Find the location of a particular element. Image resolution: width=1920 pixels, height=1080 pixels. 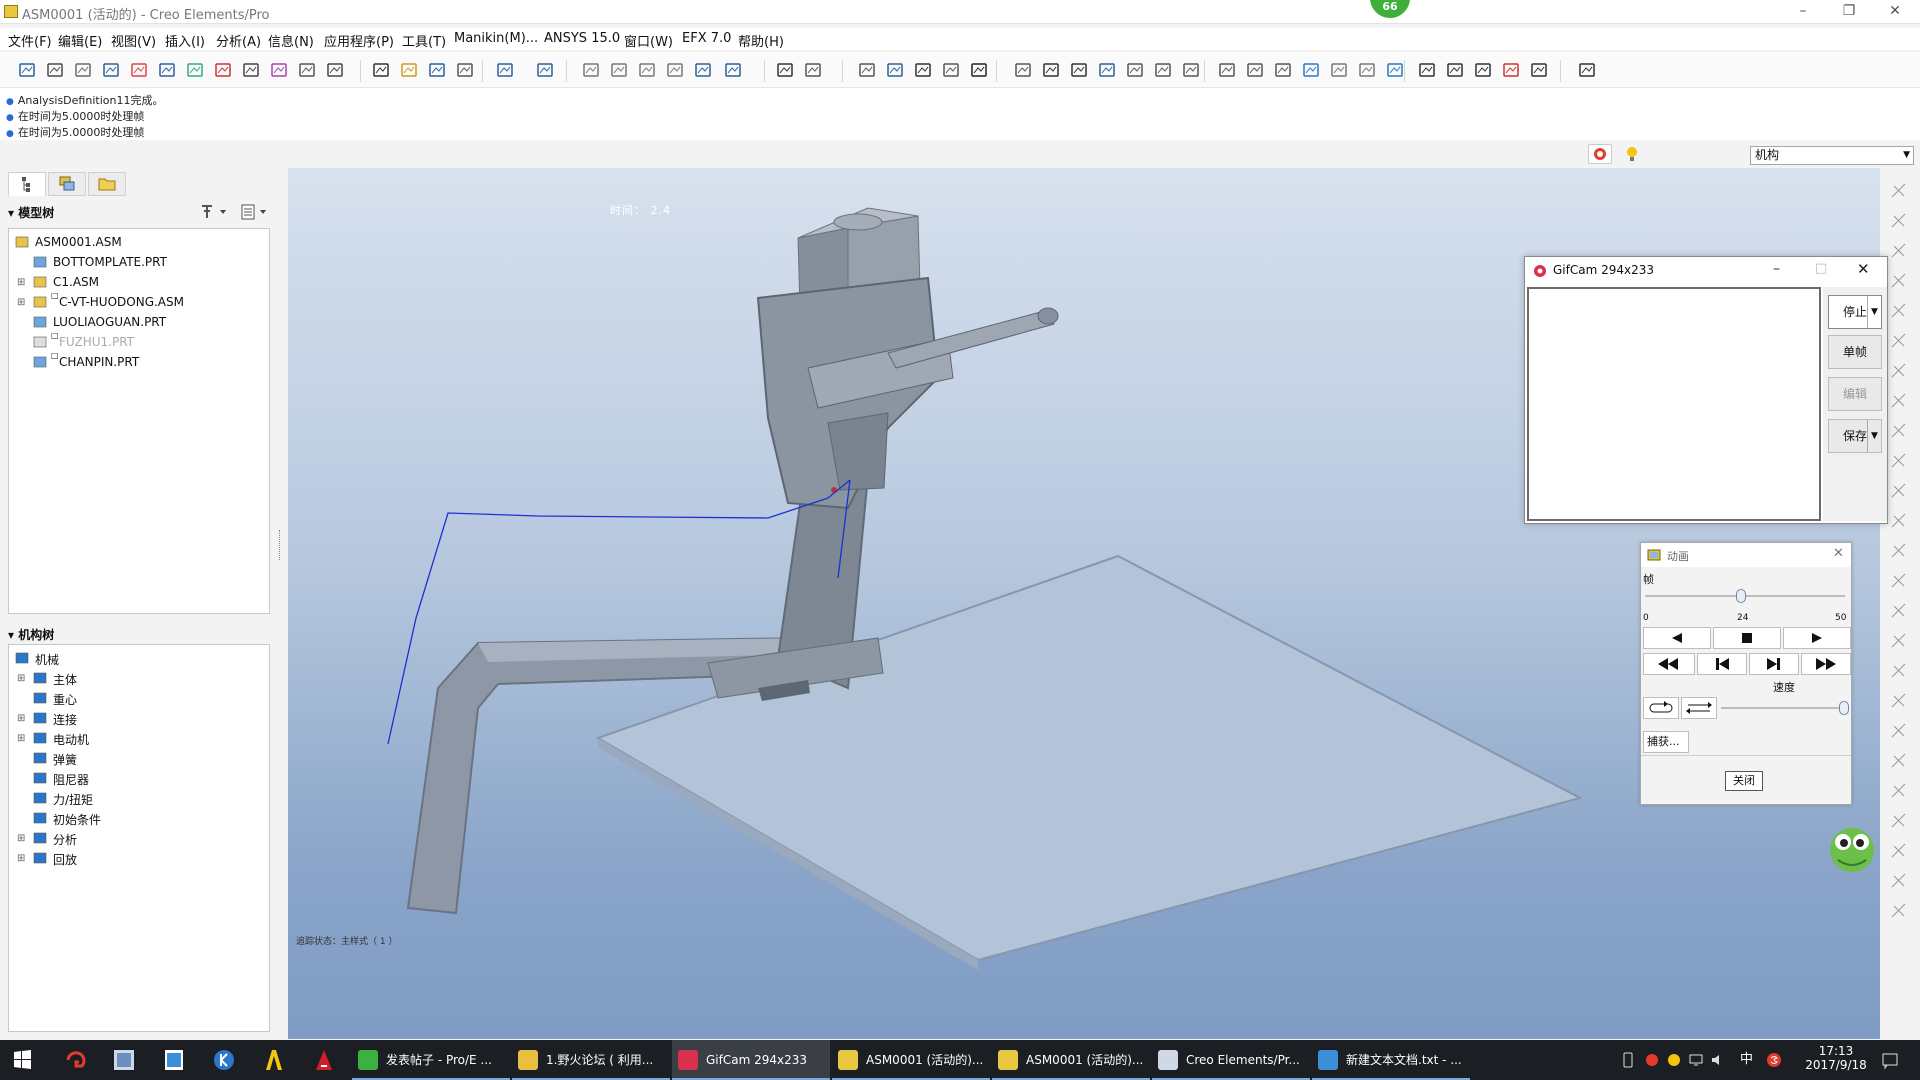

paste-special-icon is located at coordinates (675, 70).